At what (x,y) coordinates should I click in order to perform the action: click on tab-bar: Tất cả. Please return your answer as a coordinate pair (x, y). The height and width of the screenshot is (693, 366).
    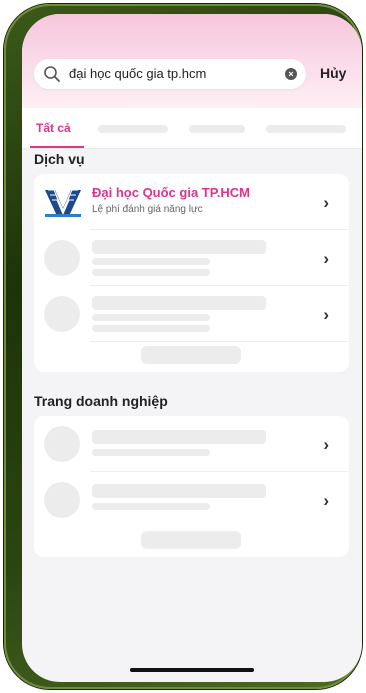
    Looking at the image, I should click on (192, 128).